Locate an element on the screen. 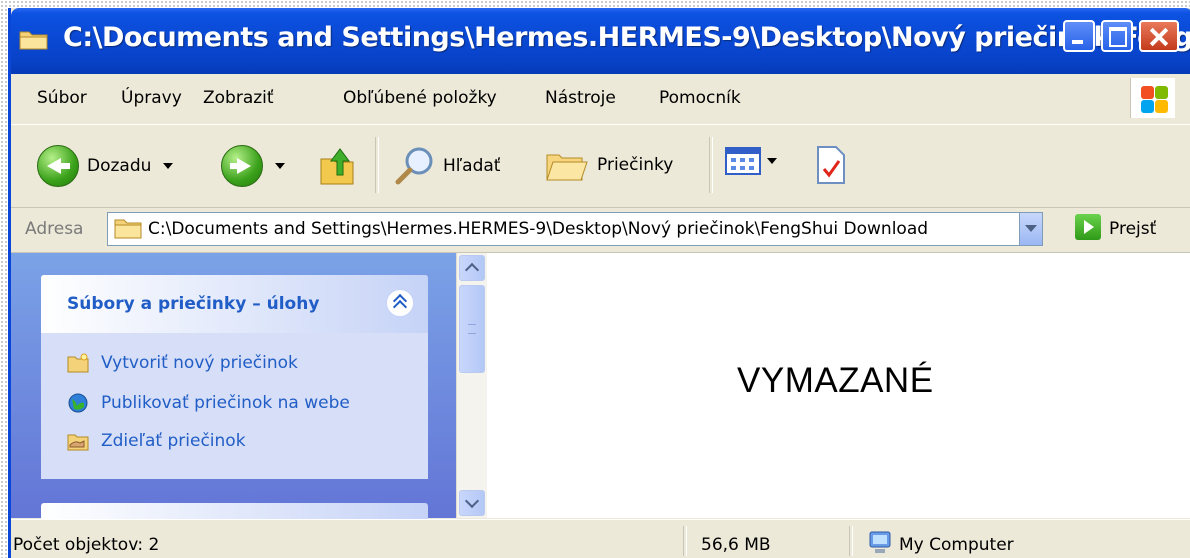  status-object-count: Počet objektov: 2 is located at coordinates (86, 545).